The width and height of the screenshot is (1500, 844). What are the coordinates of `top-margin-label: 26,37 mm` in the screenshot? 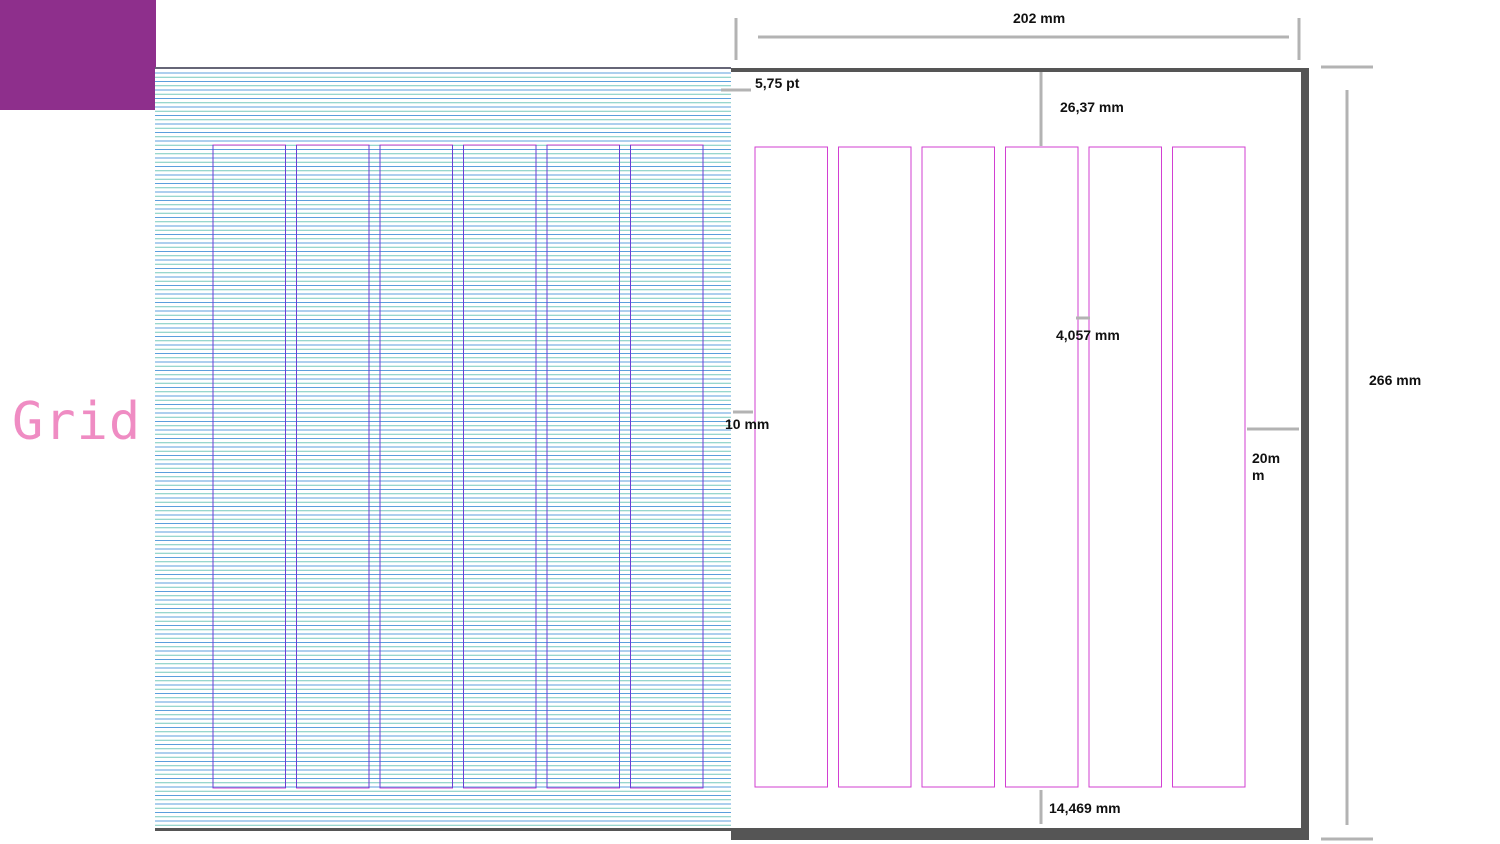 It's located at (1092, 107).